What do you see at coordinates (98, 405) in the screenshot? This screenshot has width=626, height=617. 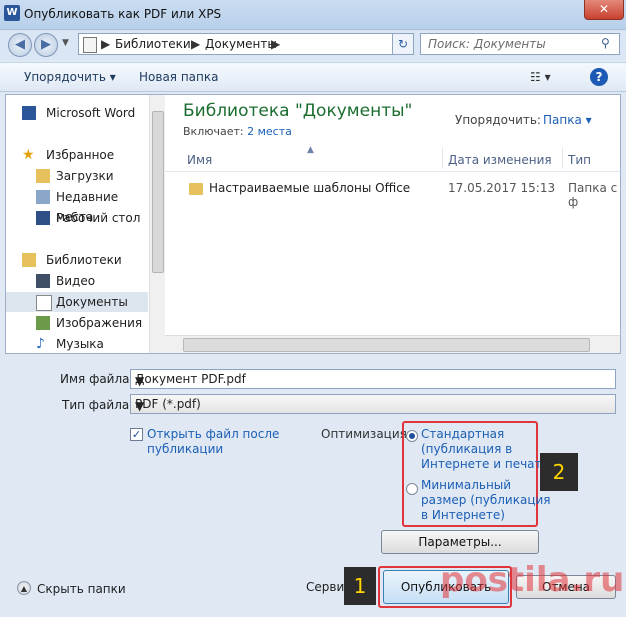 I see `filetype-label: Тип файла:` at bounding box center [98, 405].